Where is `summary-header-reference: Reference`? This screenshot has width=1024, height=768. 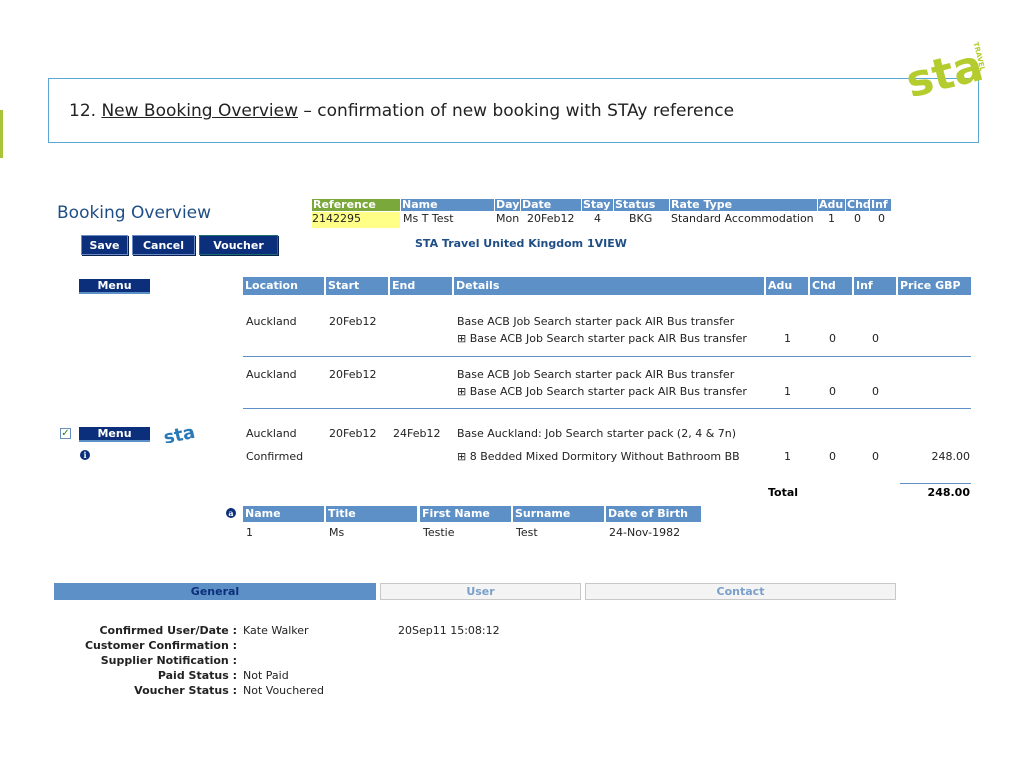
summary-header-reference: Reference is located at coordinates (356, 205).